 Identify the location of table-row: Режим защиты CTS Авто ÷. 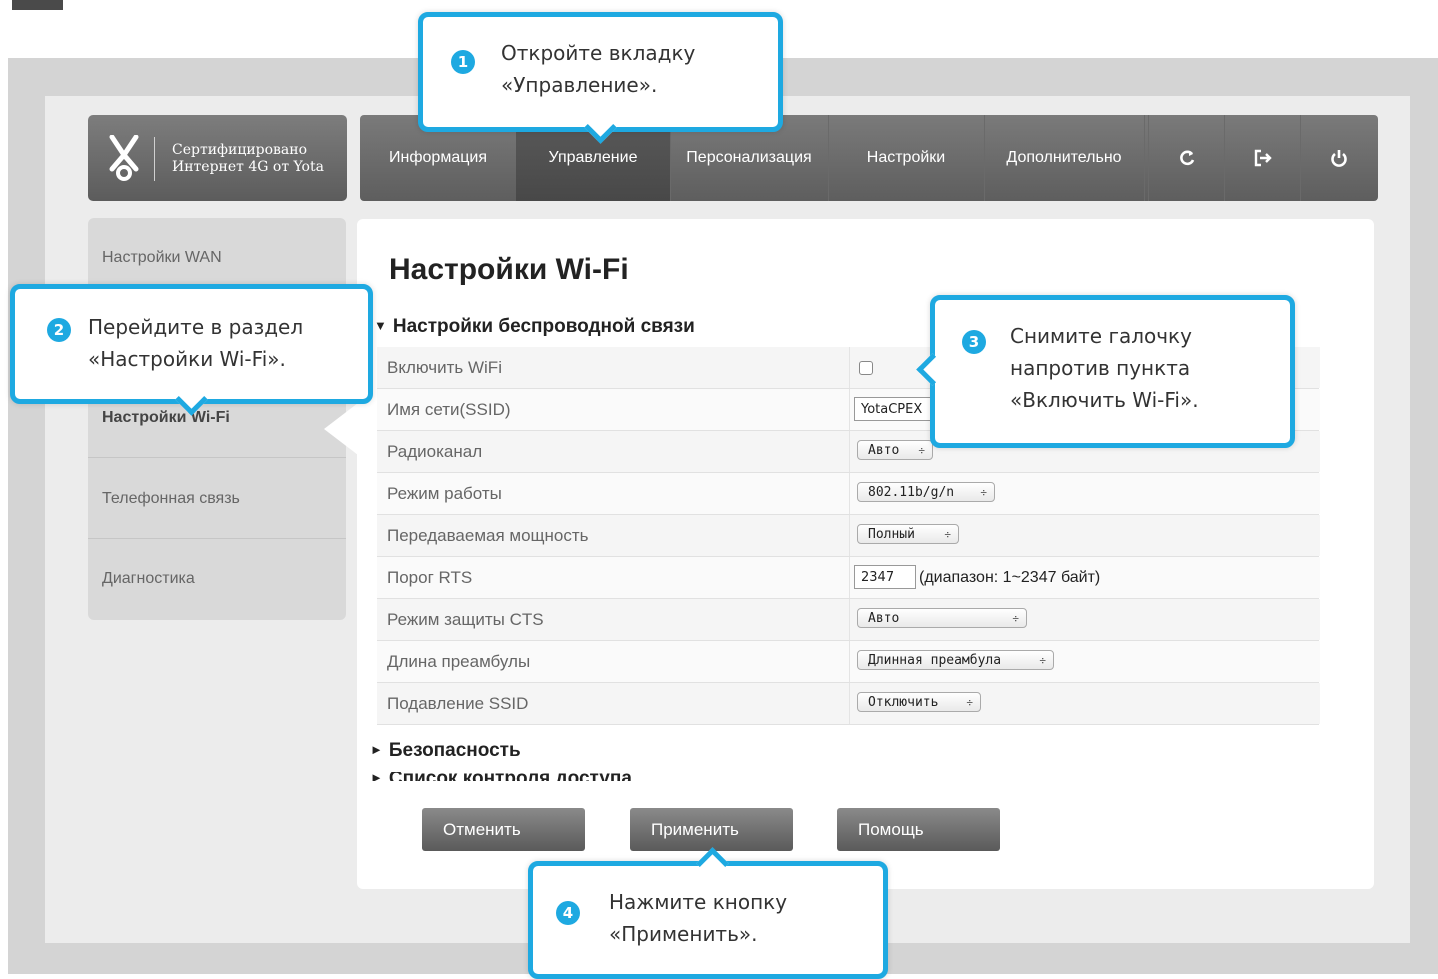
(848, 620).